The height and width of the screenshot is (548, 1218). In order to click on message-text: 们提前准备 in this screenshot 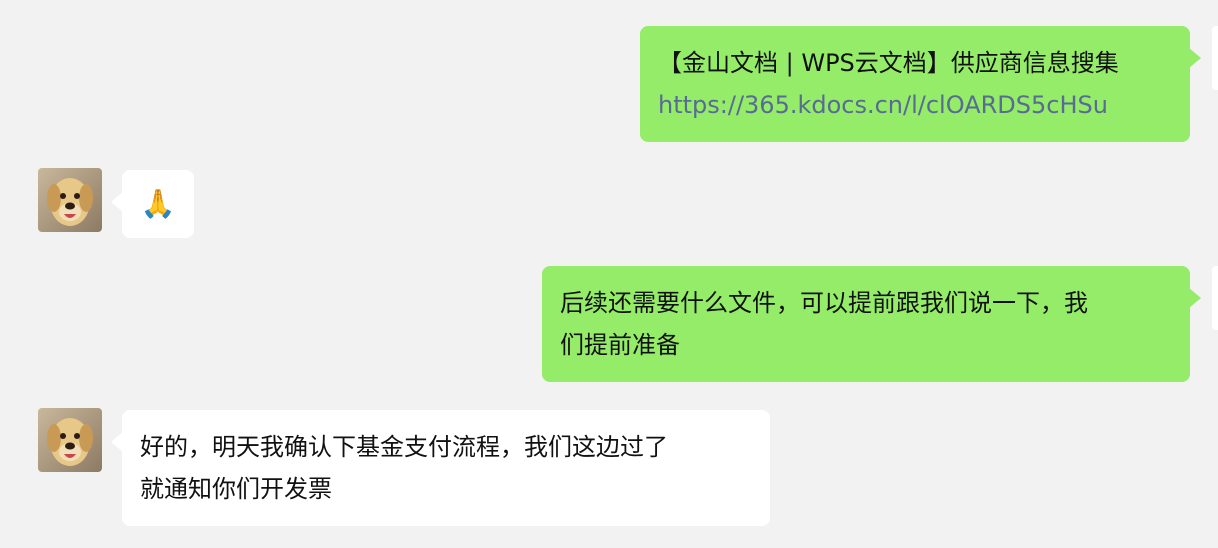, I will do `click(620, 345)`.